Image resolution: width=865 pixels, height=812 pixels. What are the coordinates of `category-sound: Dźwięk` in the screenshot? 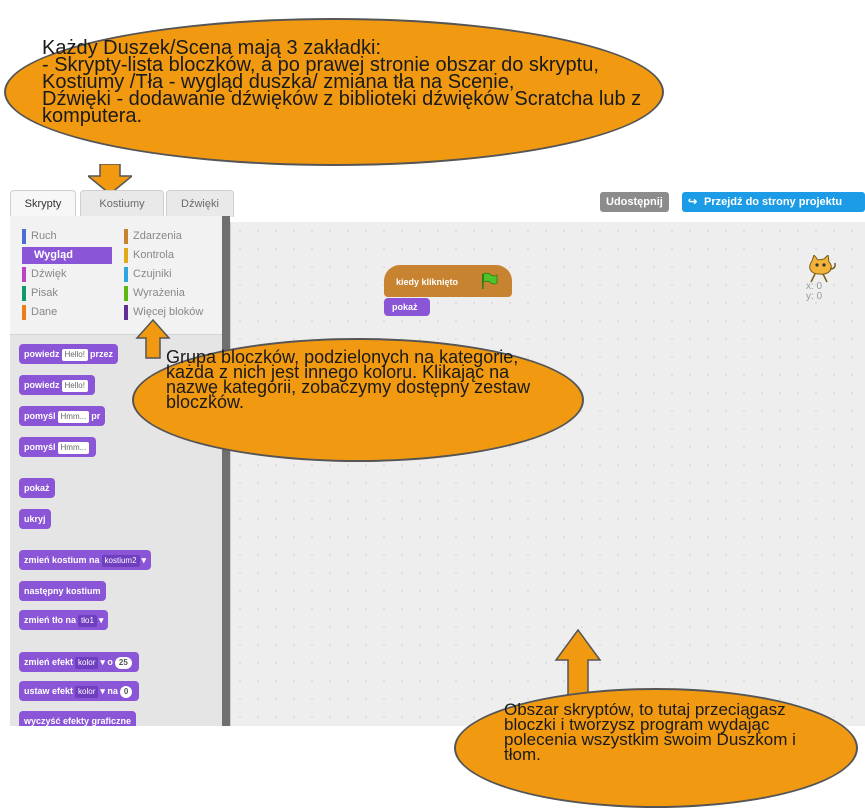 It's located at (67, 274).